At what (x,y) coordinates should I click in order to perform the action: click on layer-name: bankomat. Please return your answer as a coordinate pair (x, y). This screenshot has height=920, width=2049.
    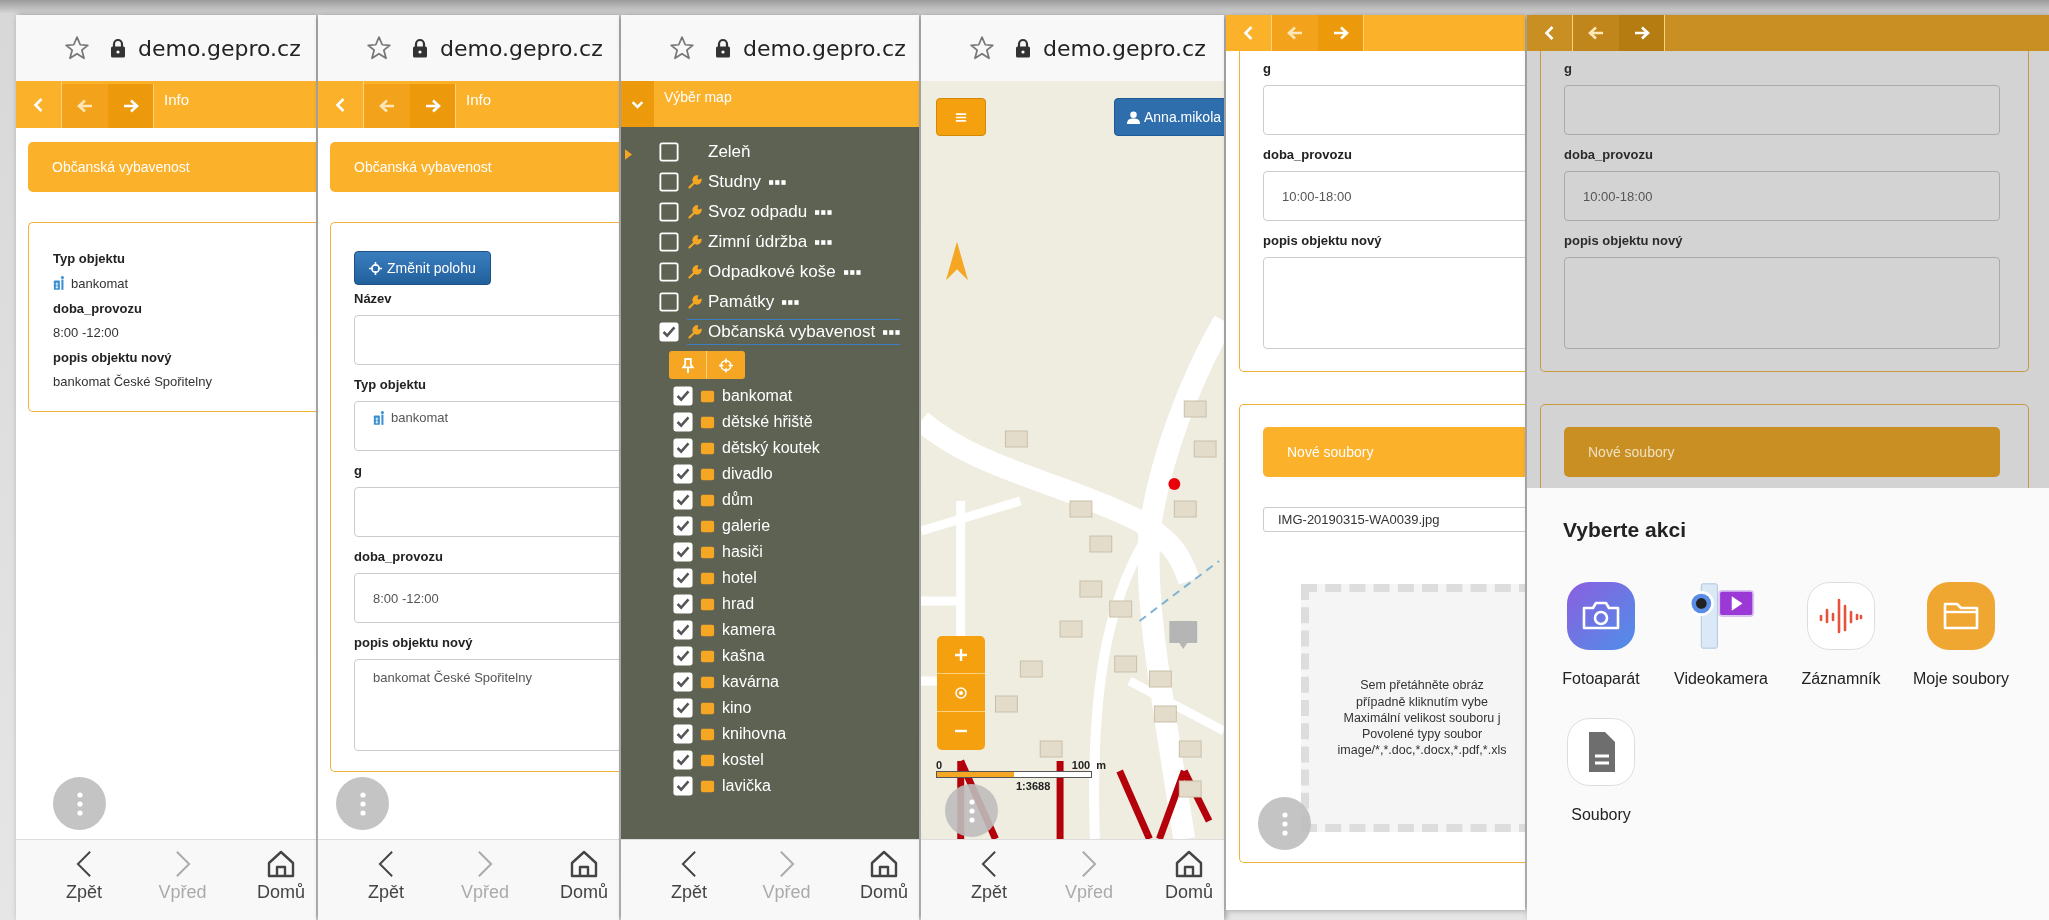
    Looking at the image, I should click on (757, 396).